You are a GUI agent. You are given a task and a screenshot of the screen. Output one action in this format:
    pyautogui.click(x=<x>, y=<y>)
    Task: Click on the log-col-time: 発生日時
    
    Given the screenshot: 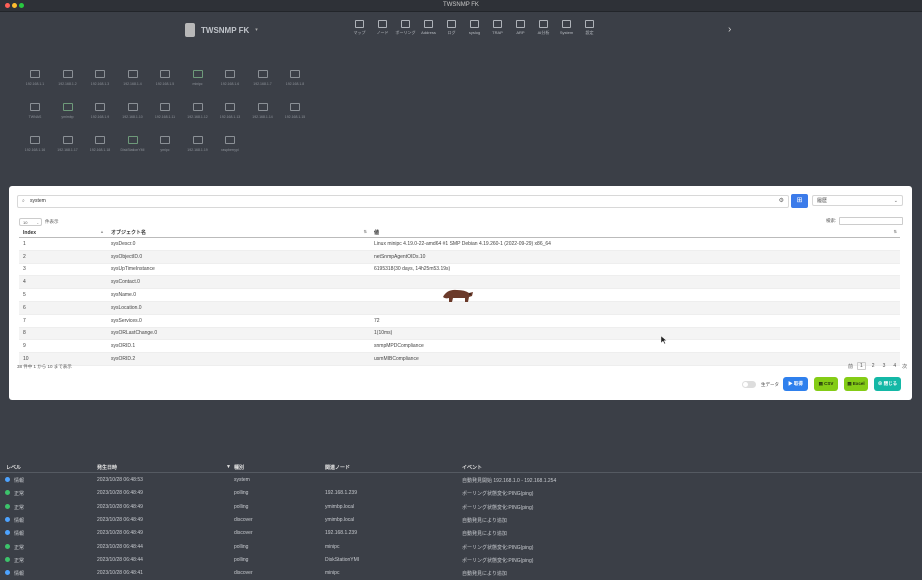 What is the action you would take?
    pyautogui.click(x=107, y=467)
    